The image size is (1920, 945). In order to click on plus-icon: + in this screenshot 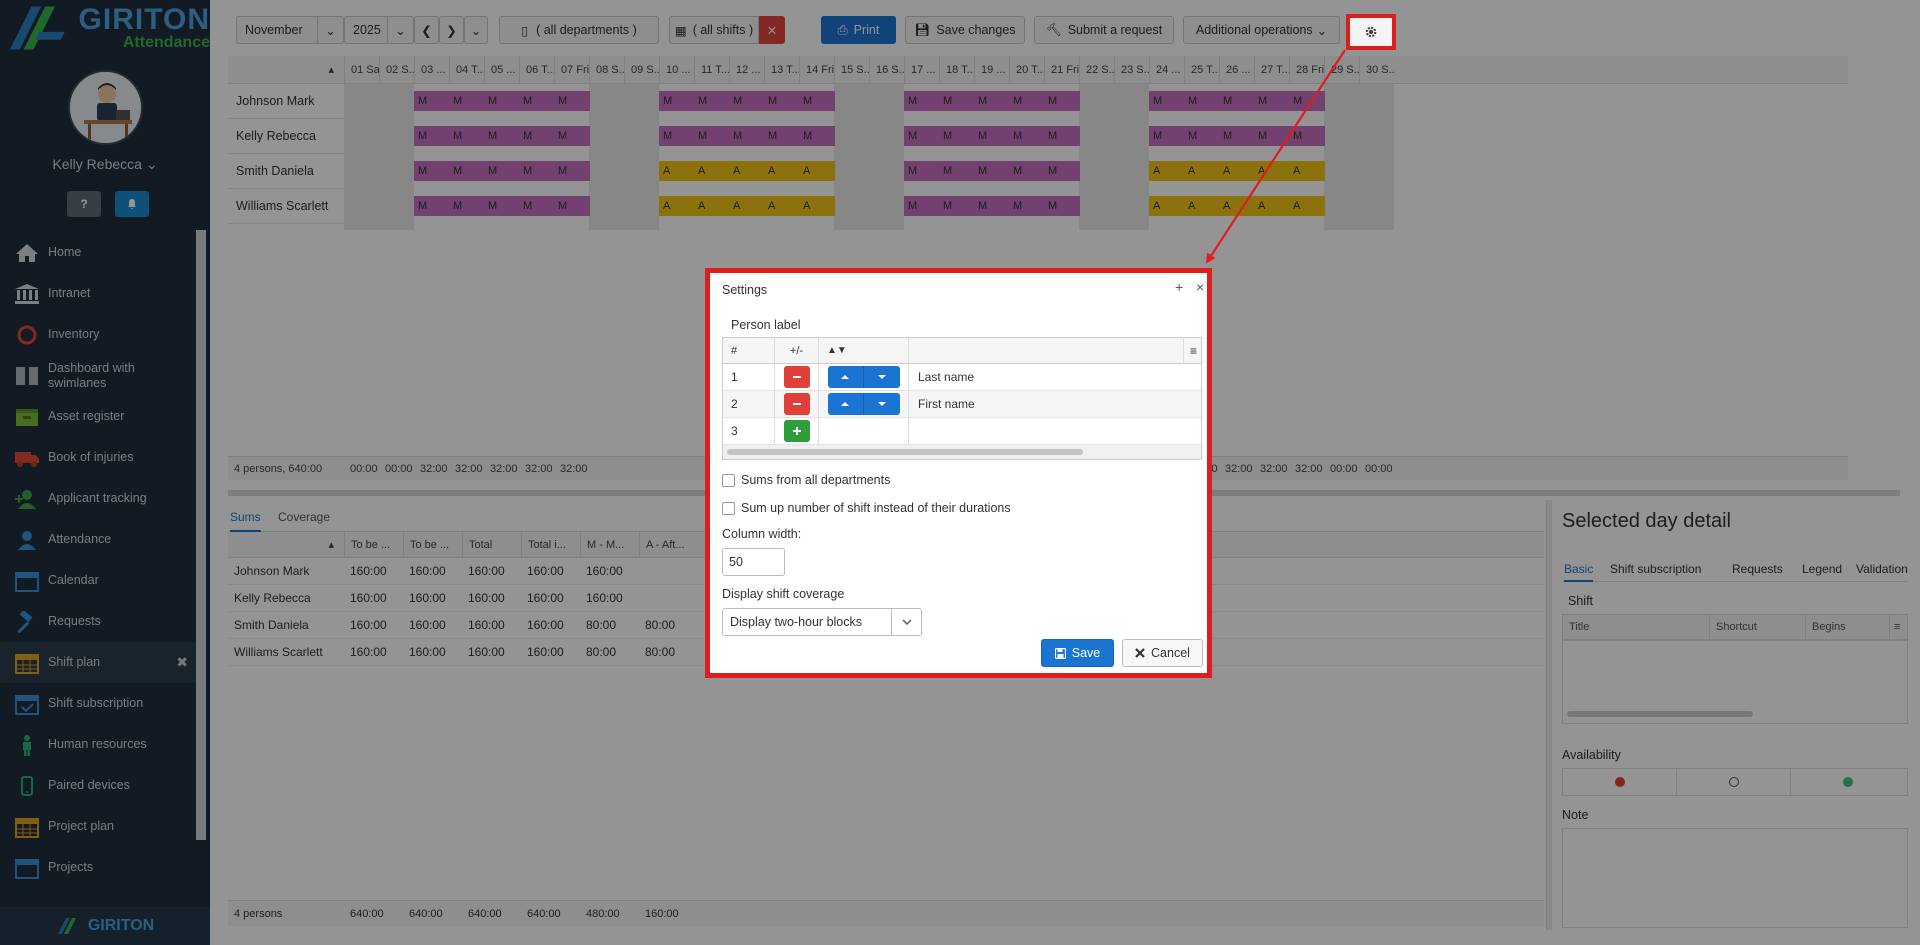, I will do `click(1179, 287)`.